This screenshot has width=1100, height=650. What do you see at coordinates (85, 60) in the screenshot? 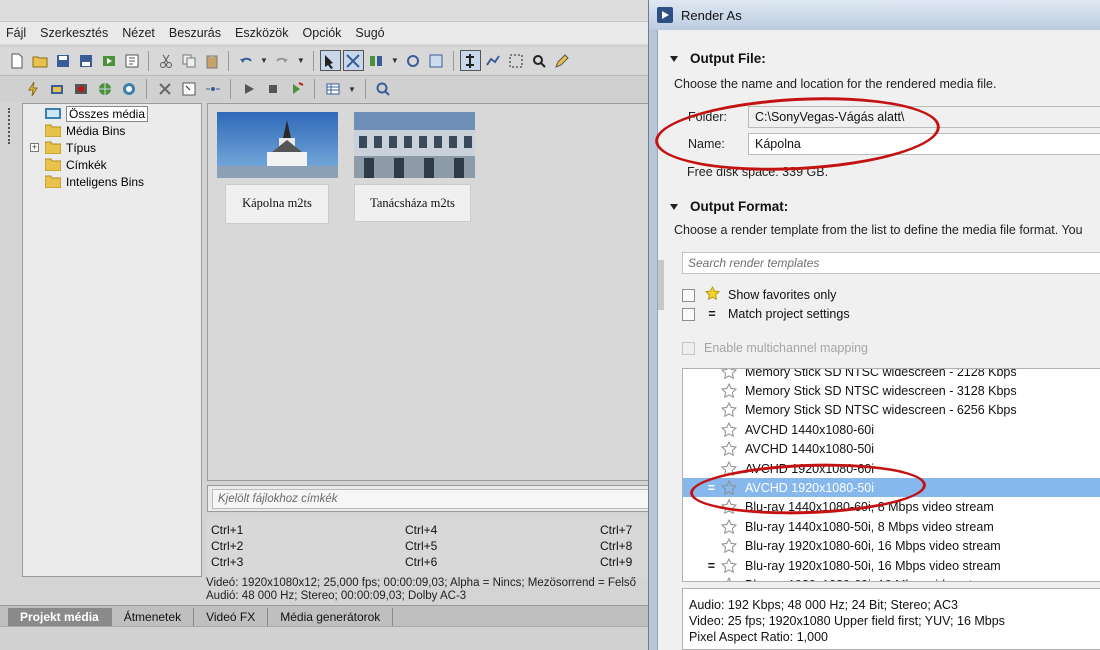
I see `save-as-icon` at bounding box center [85, 60].